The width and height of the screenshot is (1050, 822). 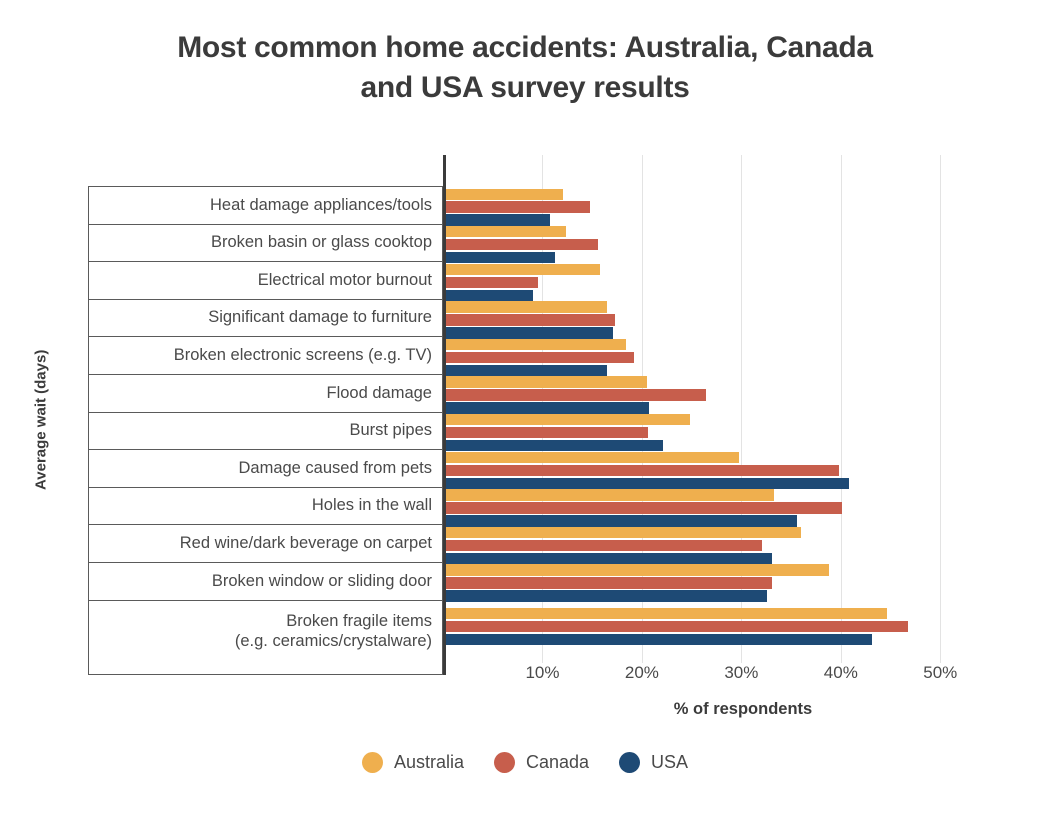 I want to click on category-label-line: Broken basin or glass cooktop, so click(x=321, y=242).